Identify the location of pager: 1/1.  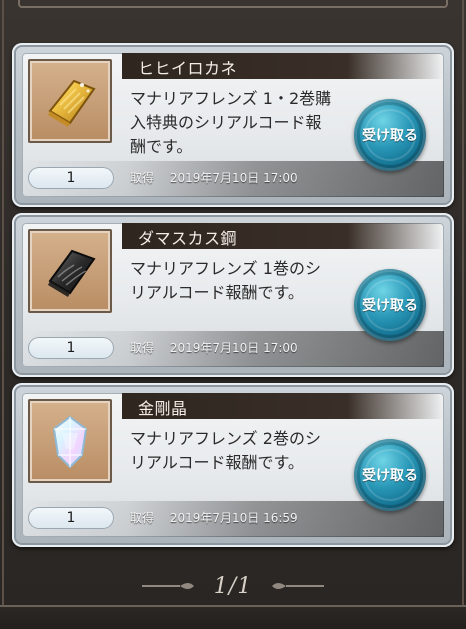
(233, 586).